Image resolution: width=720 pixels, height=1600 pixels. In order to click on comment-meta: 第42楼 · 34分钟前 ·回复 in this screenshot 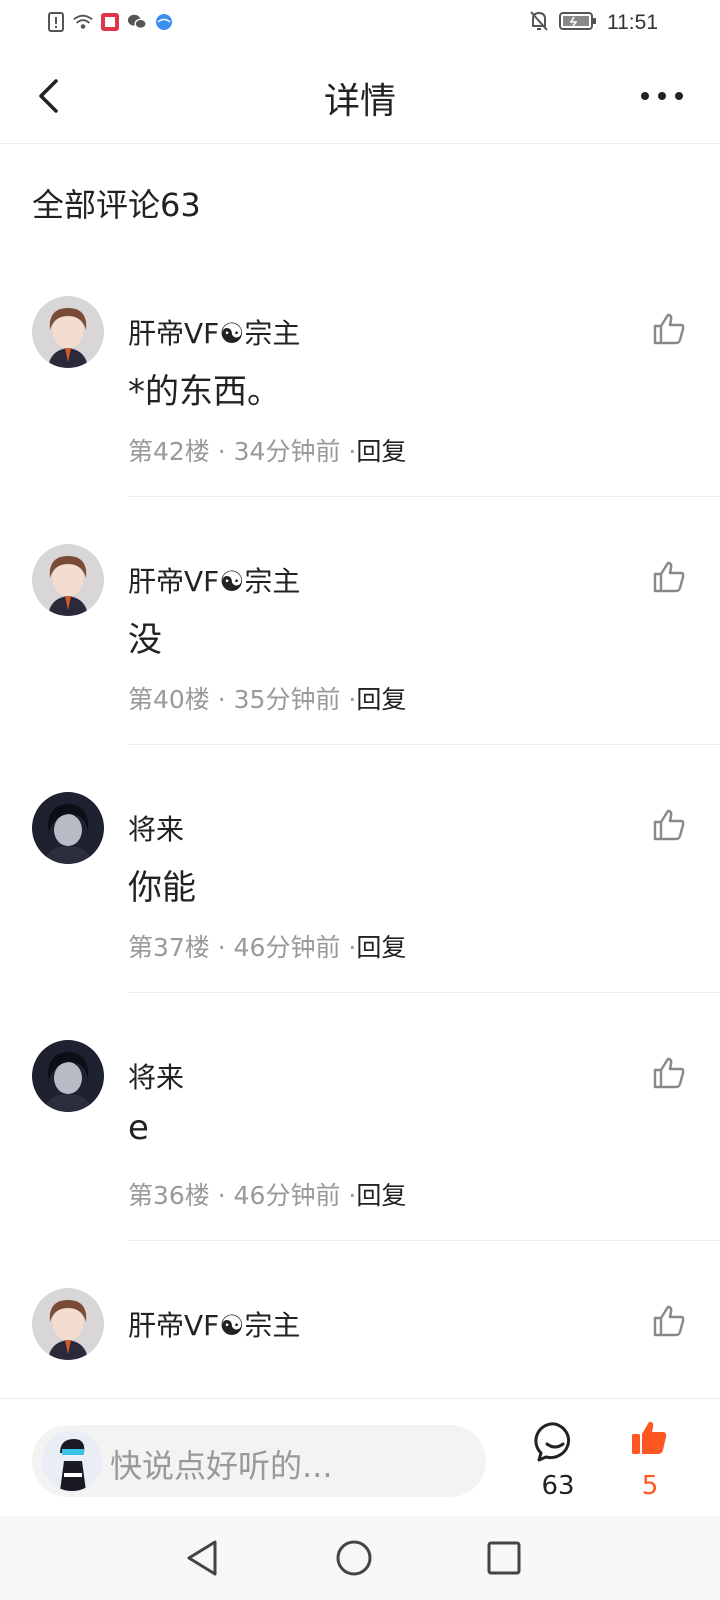, I will do `click(267, 451)`.